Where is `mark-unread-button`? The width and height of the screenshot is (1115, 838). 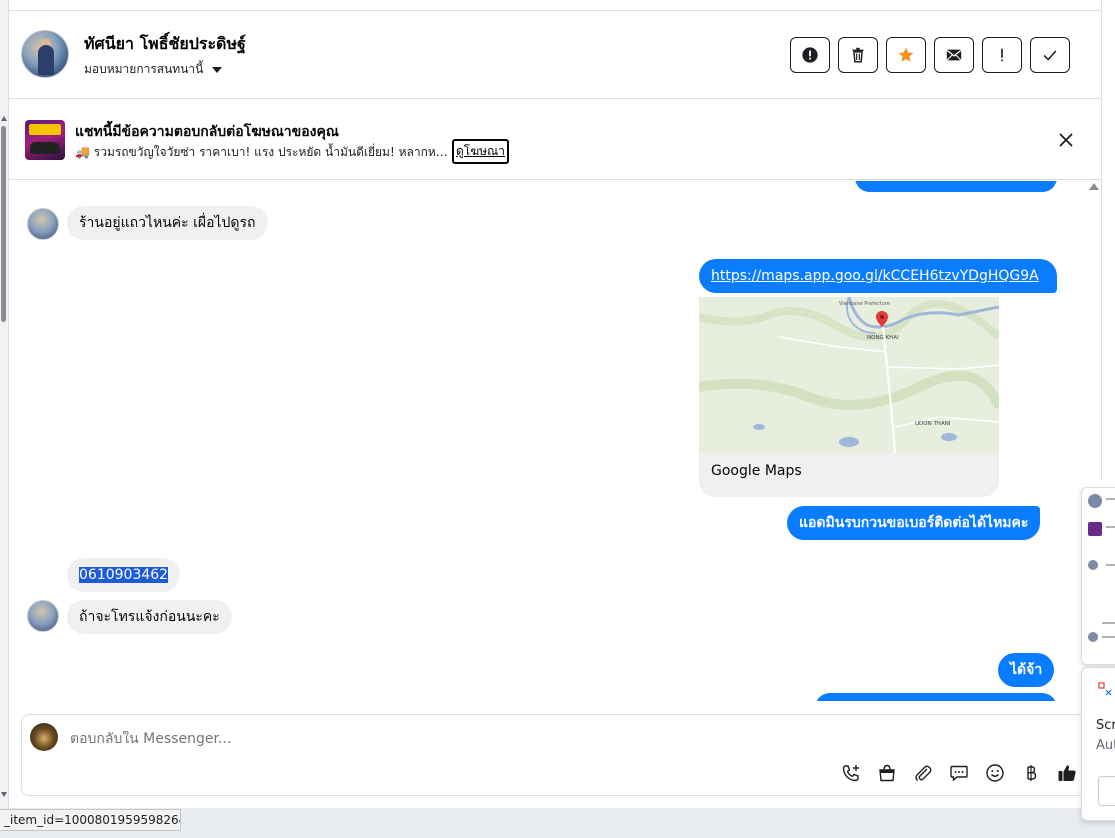 mark-unread-button is located at coordinates (954, 55).